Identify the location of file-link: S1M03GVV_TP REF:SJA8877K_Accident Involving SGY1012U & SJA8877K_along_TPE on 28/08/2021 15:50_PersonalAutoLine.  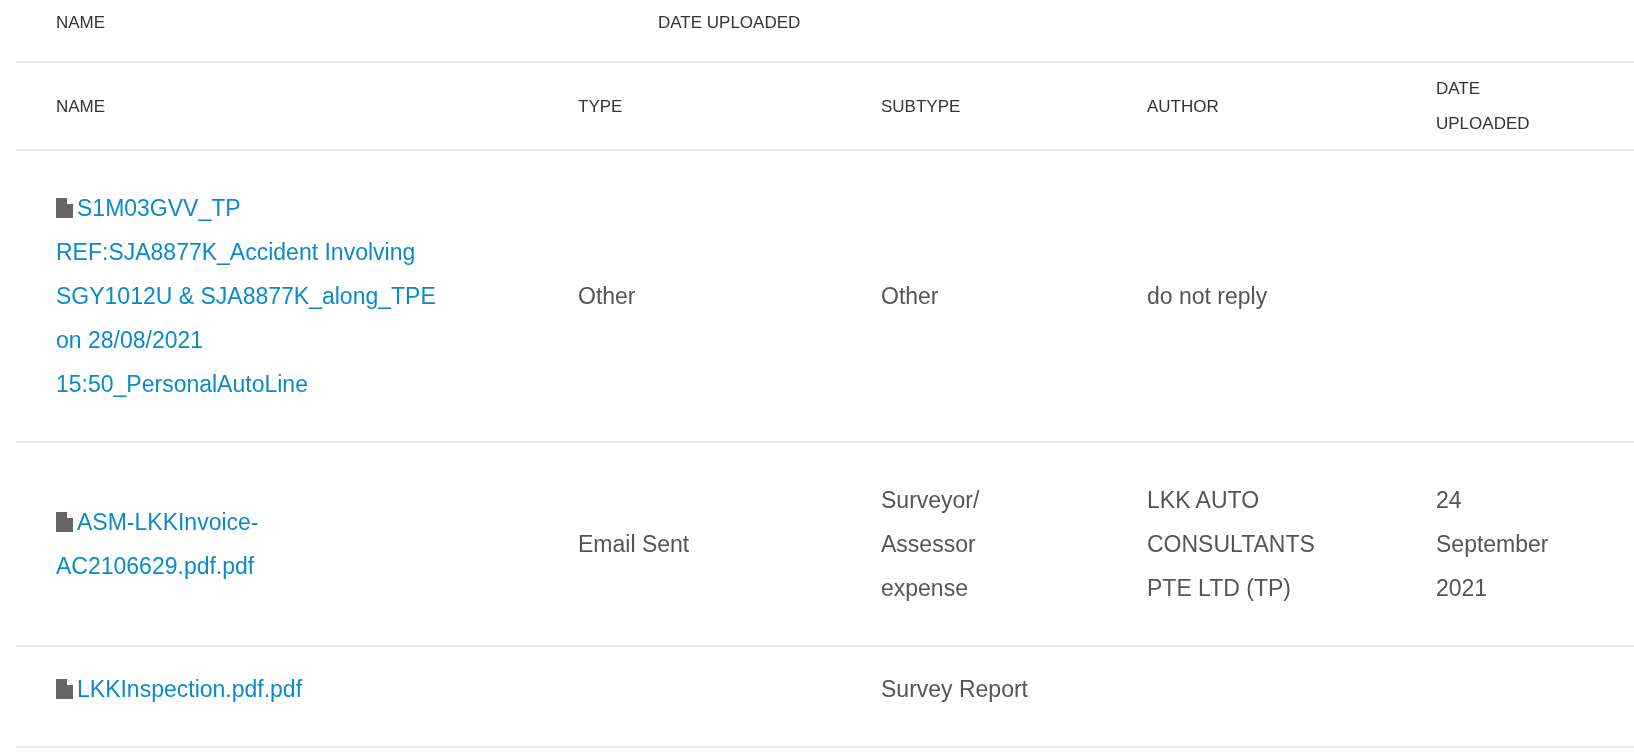
(253, 296).